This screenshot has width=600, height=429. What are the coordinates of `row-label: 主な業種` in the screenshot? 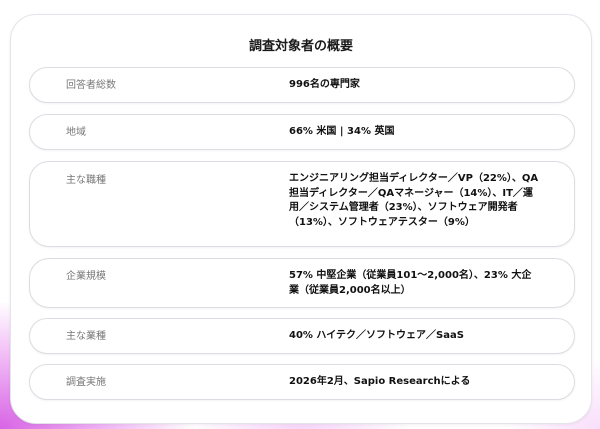 It's located at (86, 336).